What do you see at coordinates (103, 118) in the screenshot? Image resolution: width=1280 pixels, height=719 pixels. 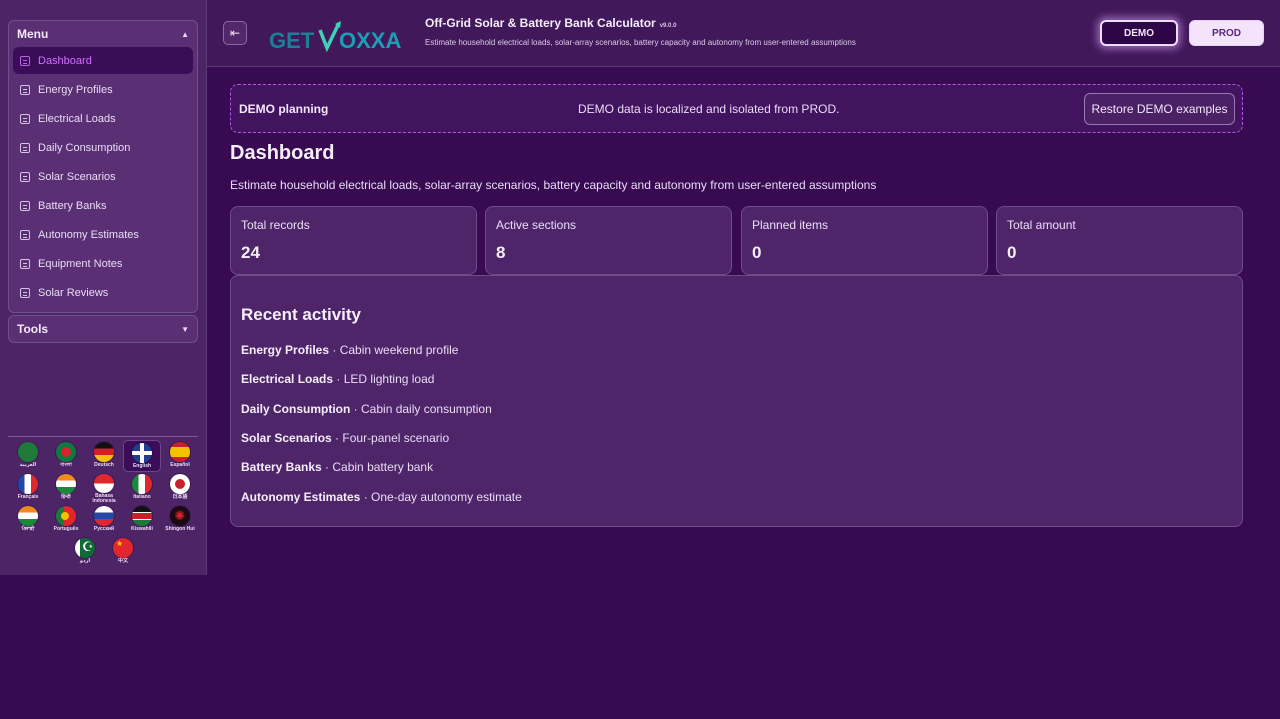 I see `sidebar-item-electrical-loads: Electrical Loads` at bounding box center [103, 118].